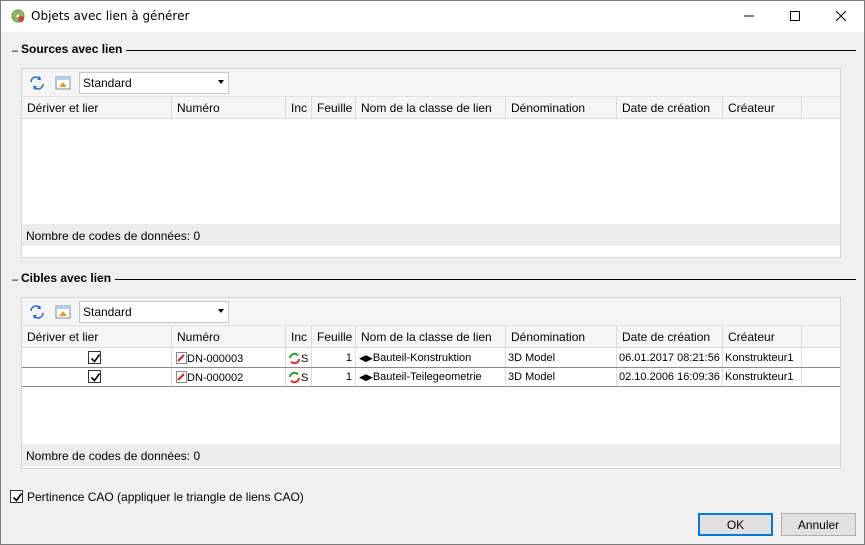  What do you see at coordinates (735, 524) in the screenshot?
I see `ok-button: OK` at bounding box center [735, 524].